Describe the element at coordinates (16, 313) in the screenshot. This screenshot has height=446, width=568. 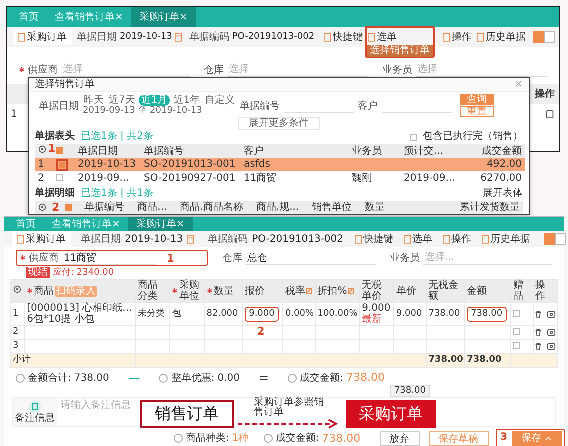
I see `row-number: 1` at that location.